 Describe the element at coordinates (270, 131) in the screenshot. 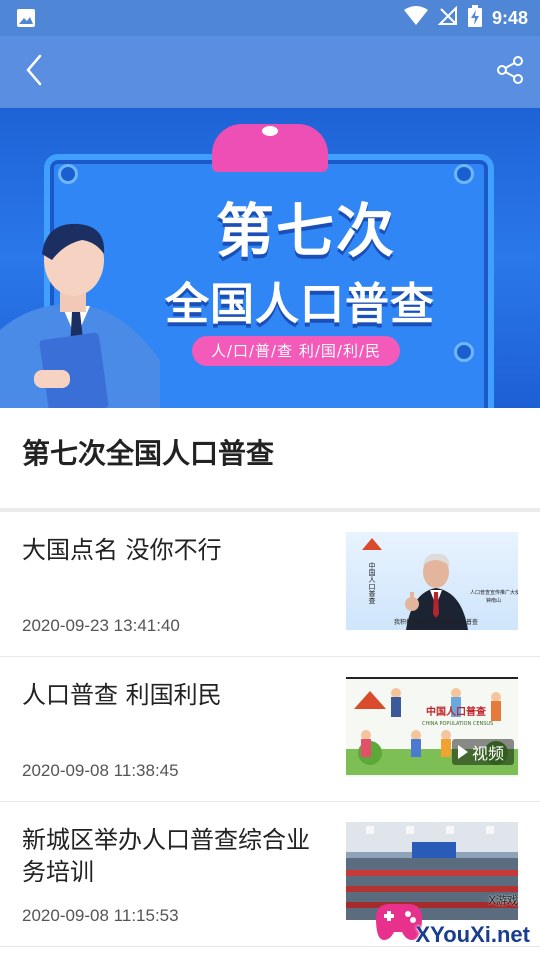

I see `banner-clip-hole` at that location.